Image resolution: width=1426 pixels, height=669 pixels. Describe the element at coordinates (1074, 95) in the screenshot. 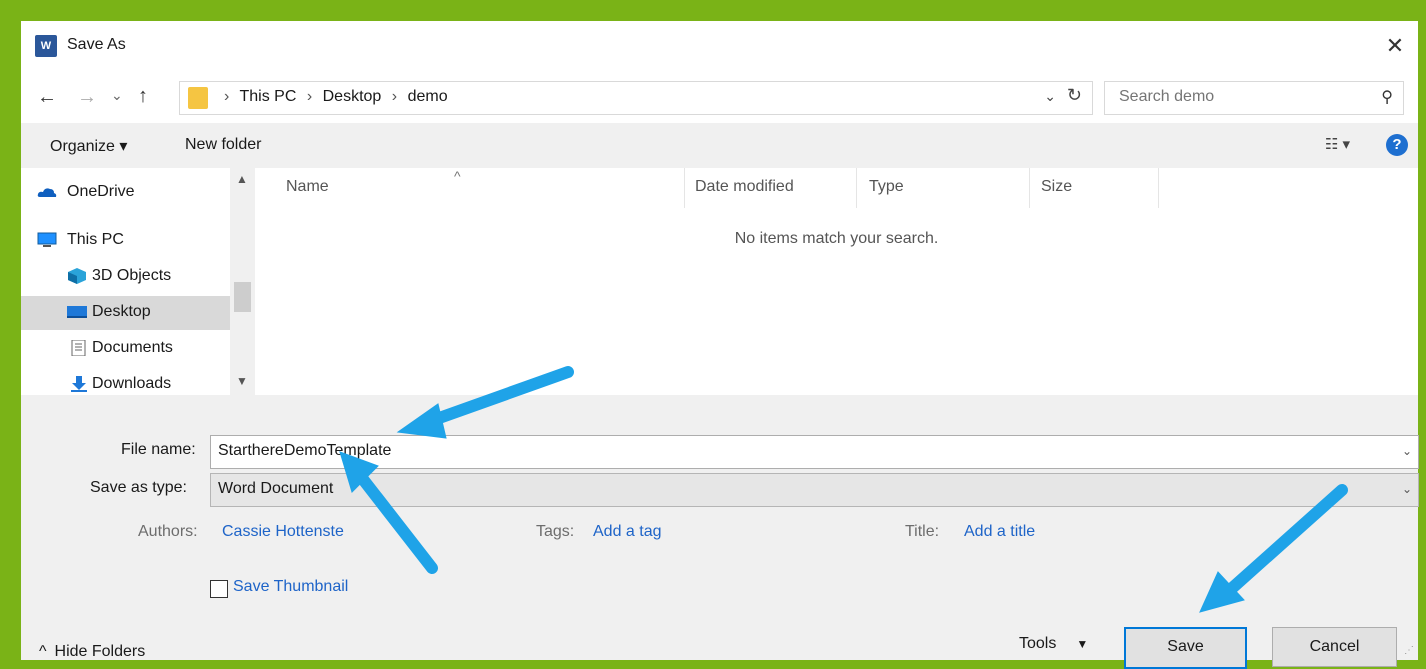

I see `refresh-icon: ↻` at that location.